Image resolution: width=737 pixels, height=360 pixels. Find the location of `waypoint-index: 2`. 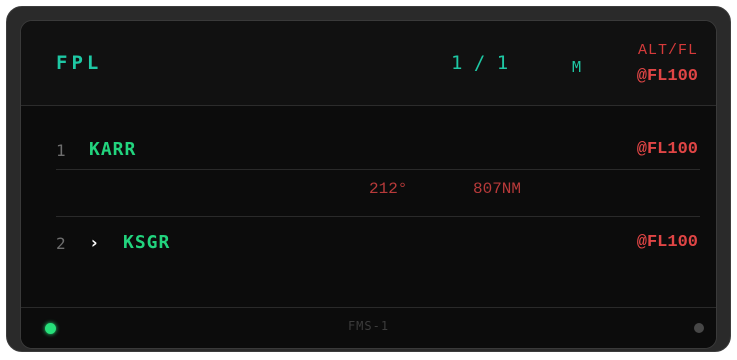

waypoint-index: 2 is located at coordinates (61, 243).